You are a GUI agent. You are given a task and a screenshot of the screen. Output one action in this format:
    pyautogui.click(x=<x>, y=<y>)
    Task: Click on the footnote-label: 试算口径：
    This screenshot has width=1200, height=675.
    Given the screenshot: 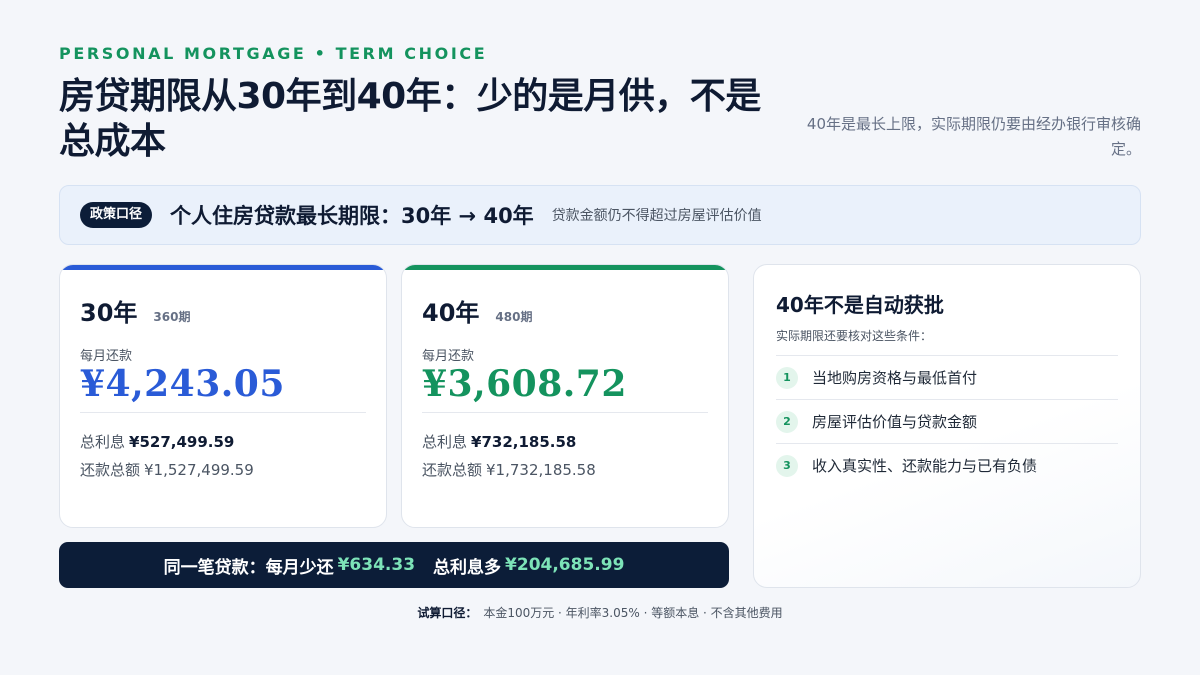 What is the action you would take?
    pyautogui.click(x=447, y=613)
    